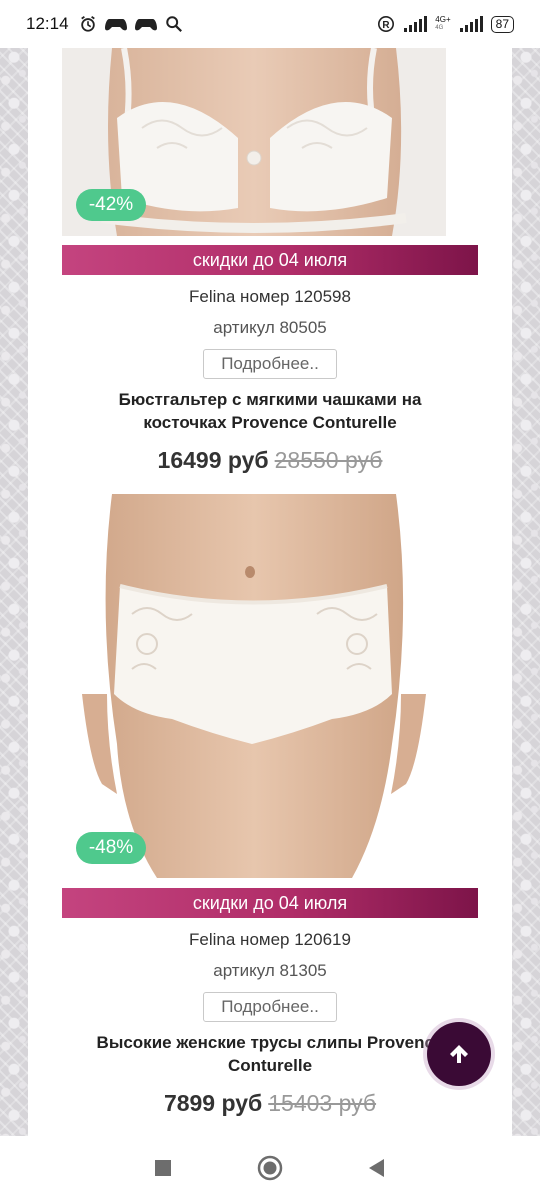  Describe the element at coordinates (270, 24) in the screenshot. I see `status-bar: 12:14 R 4G+ 4G 87` at that location.